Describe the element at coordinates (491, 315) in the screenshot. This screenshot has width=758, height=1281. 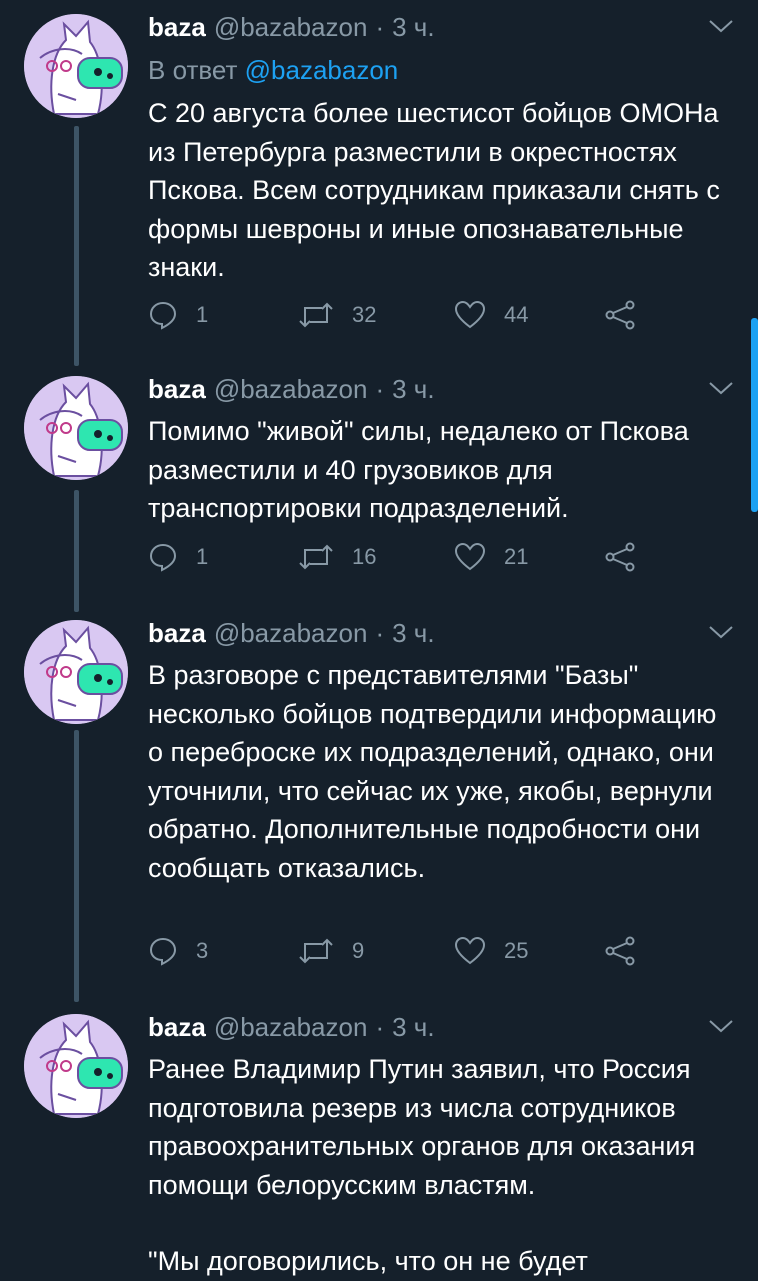
I see `like-button: 44` at that location.